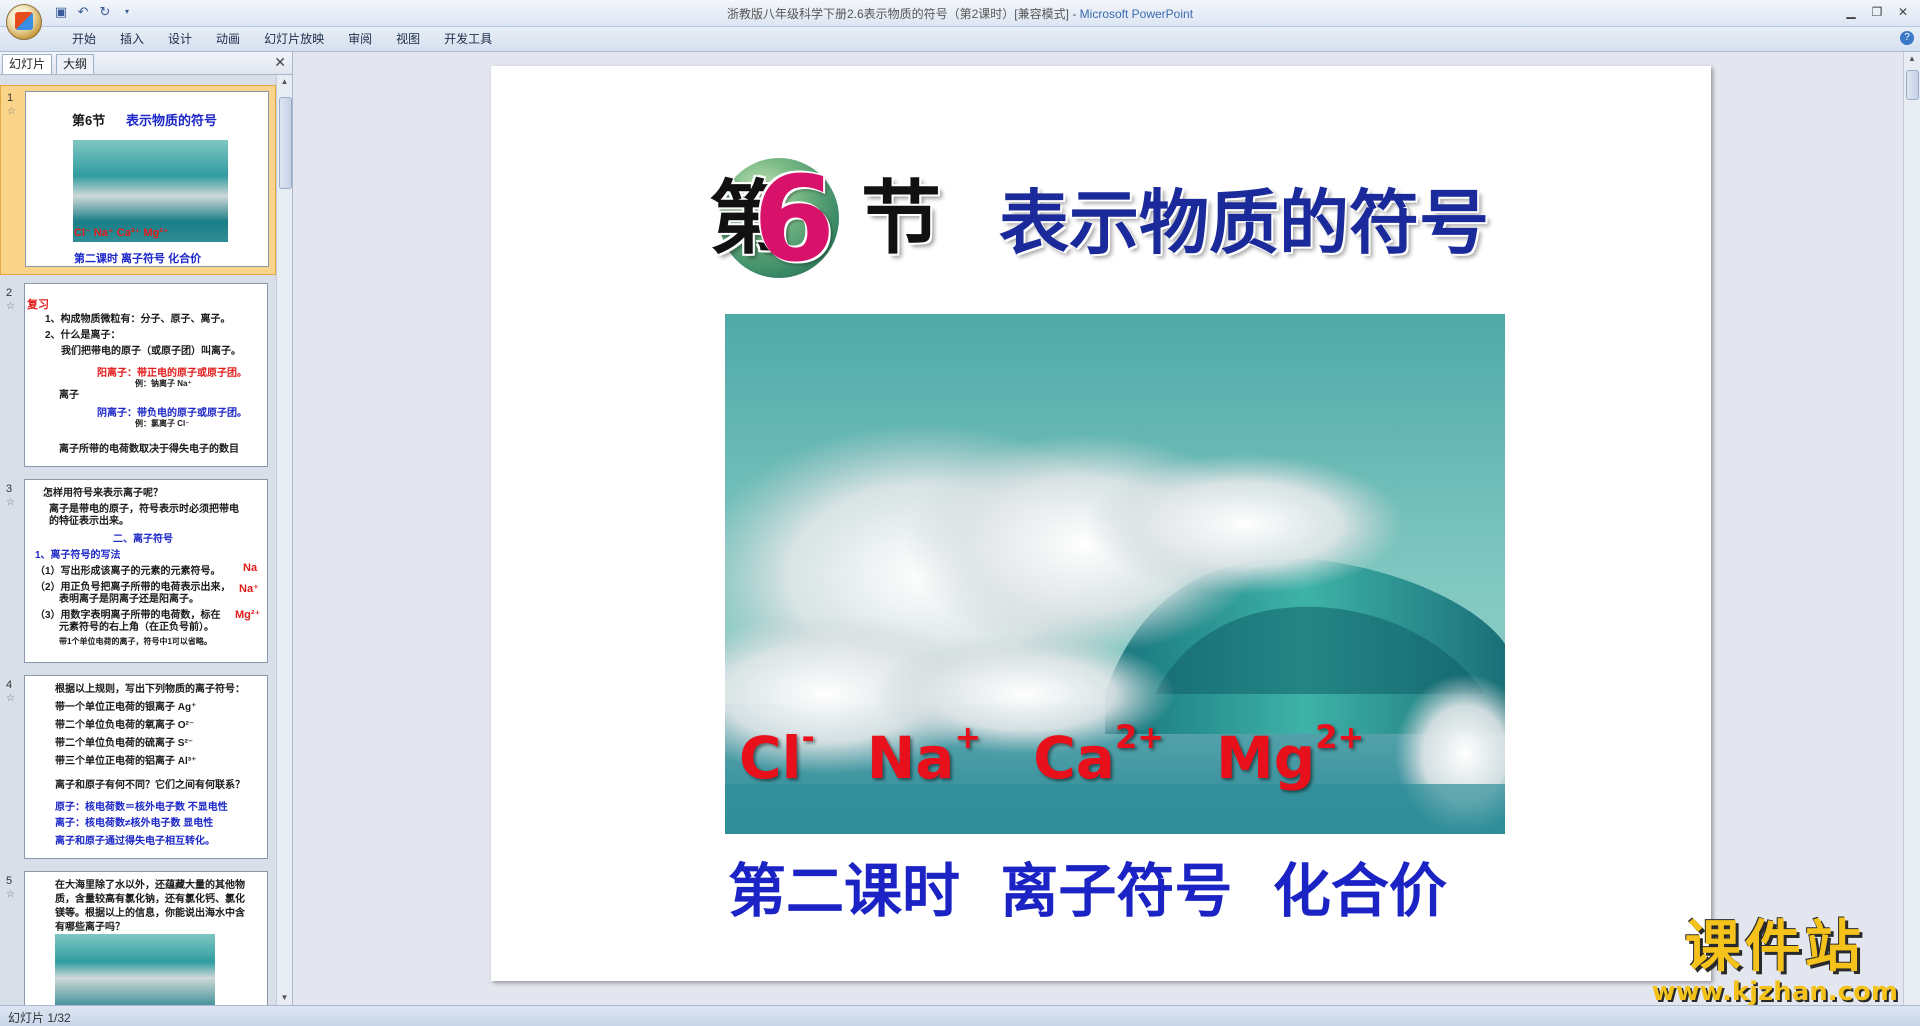  Describe the element at coordinates (1851, 12) in the screenshot. I see `minimize-icon: ▁` at that location.